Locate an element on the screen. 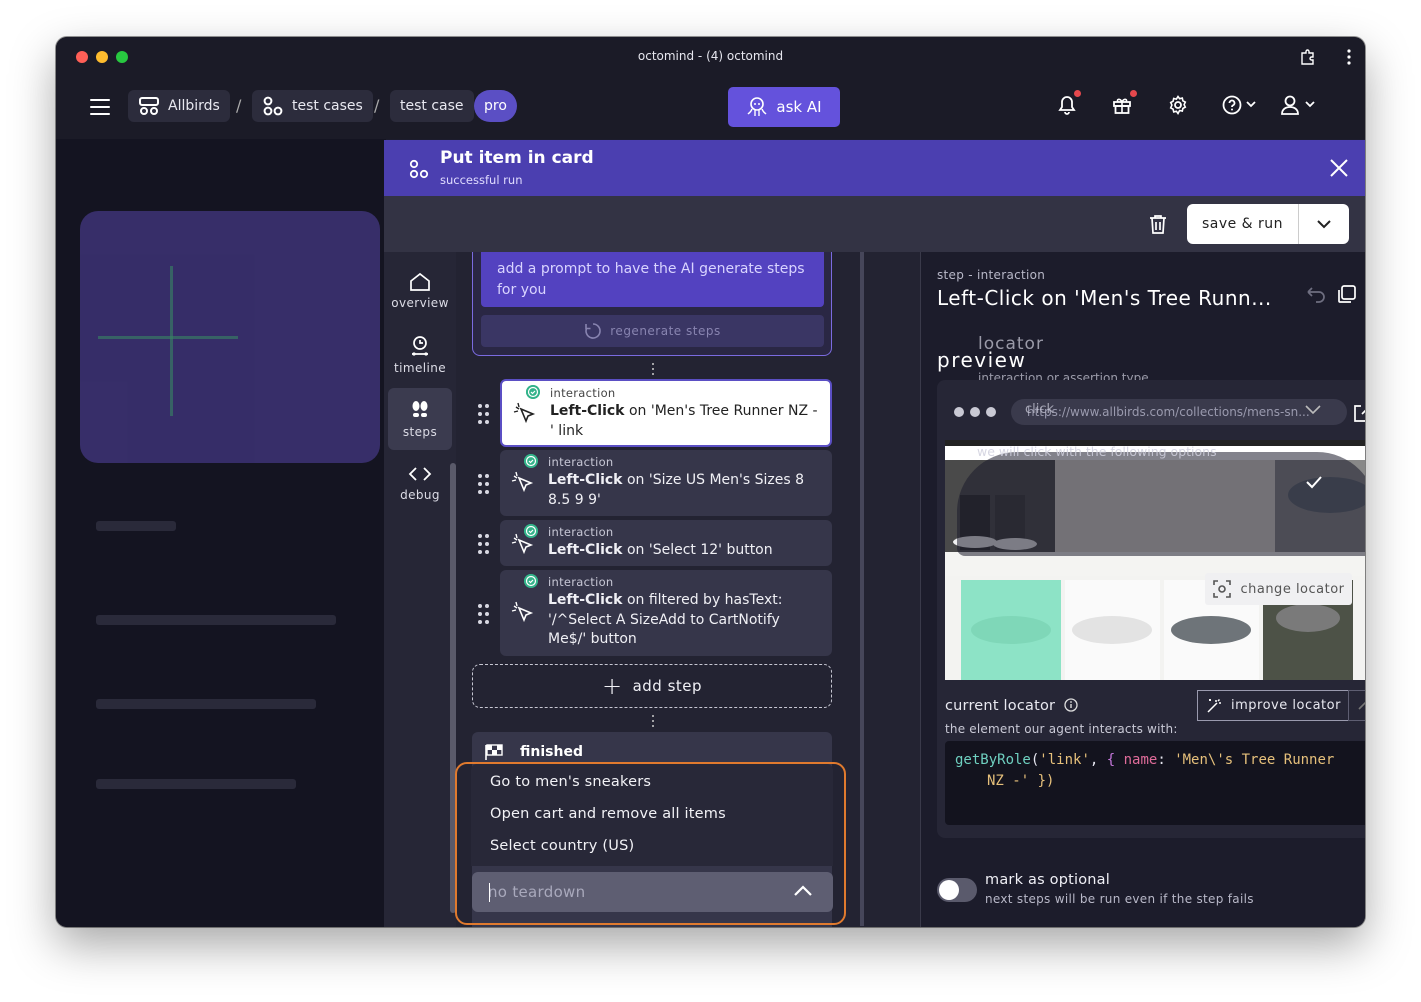 Image resolution: width=1421 pixels, height=1002 pixels. background-card is located at coordinates (230, 337).